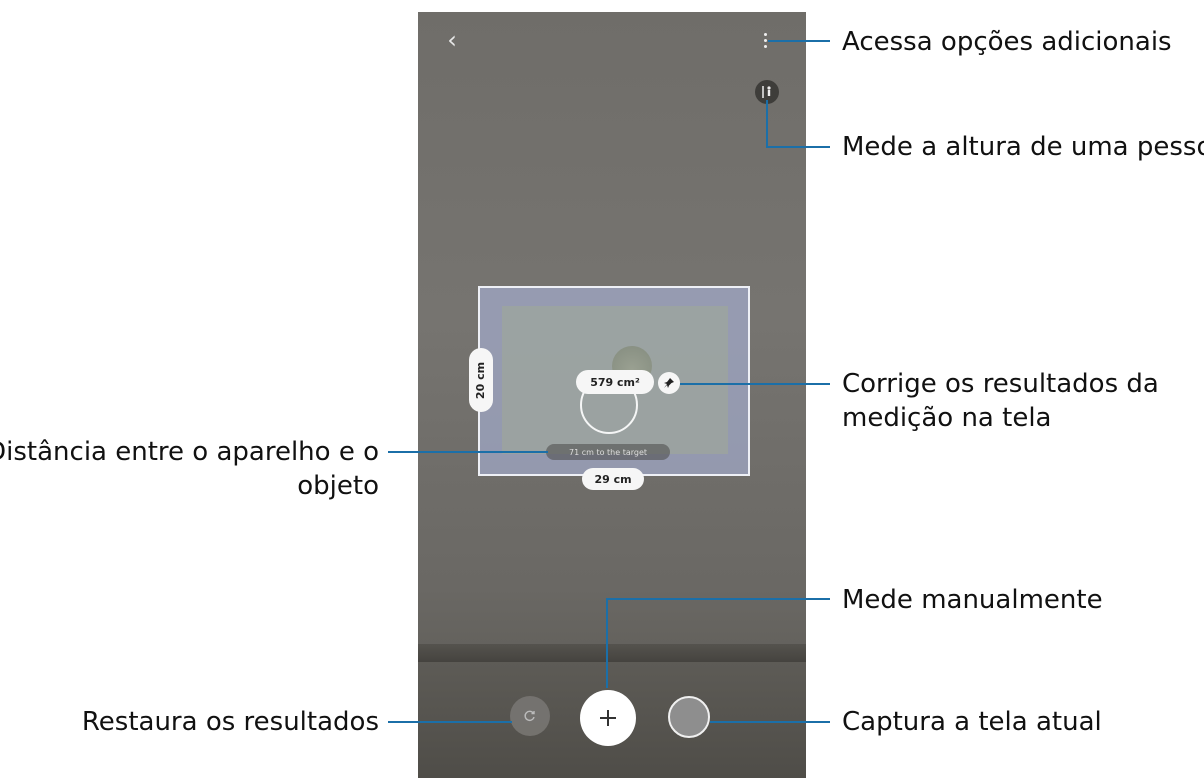  I want to click on back-button: ‹, so click(452, 40).